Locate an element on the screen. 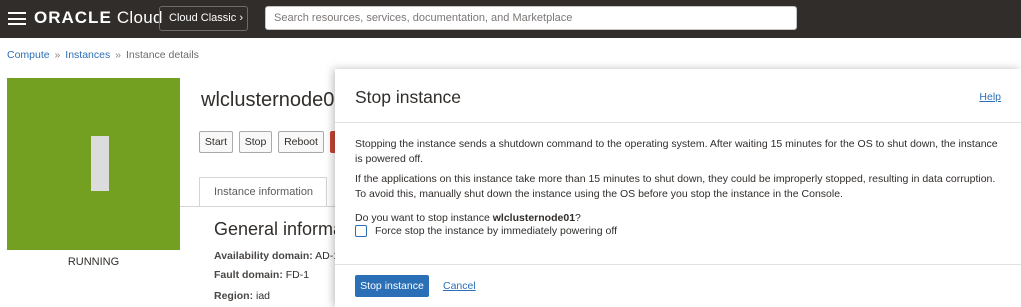  question-prefix: Do you want to stop instance is located at coordinates (424, 218).